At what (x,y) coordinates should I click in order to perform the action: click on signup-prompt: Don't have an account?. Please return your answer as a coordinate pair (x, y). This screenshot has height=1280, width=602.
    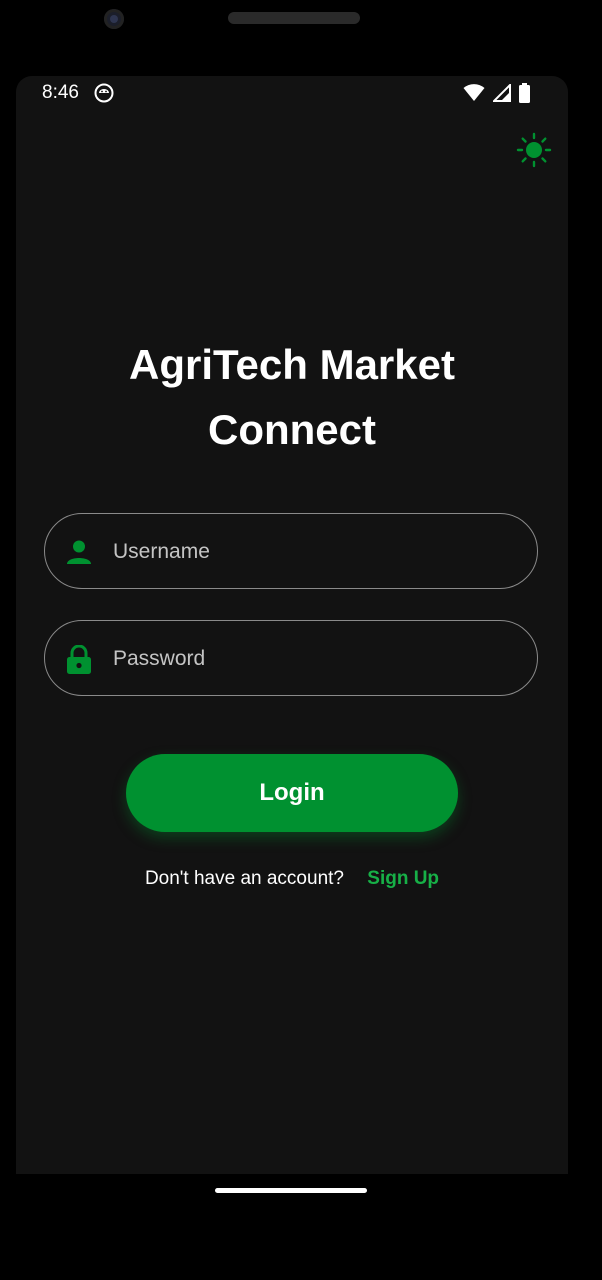
    Looking at the image, I should click on (244, 878).